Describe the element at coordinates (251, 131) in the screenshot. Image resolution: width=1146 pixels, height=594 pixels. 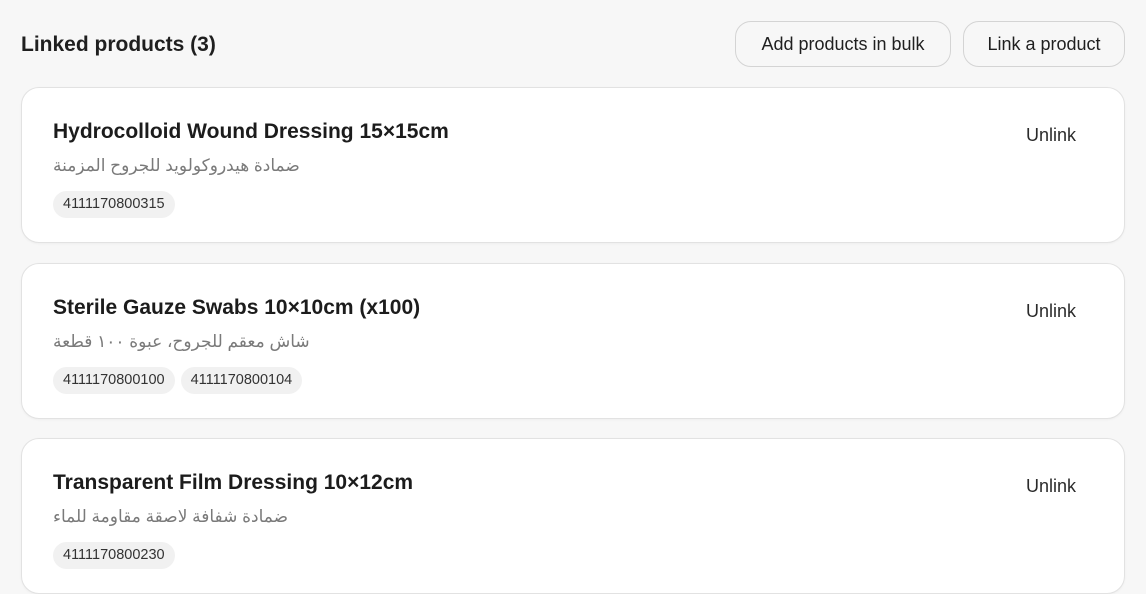
I see `product-title: Hydrocolloid Wound Dressing 15×15cm` at that location.